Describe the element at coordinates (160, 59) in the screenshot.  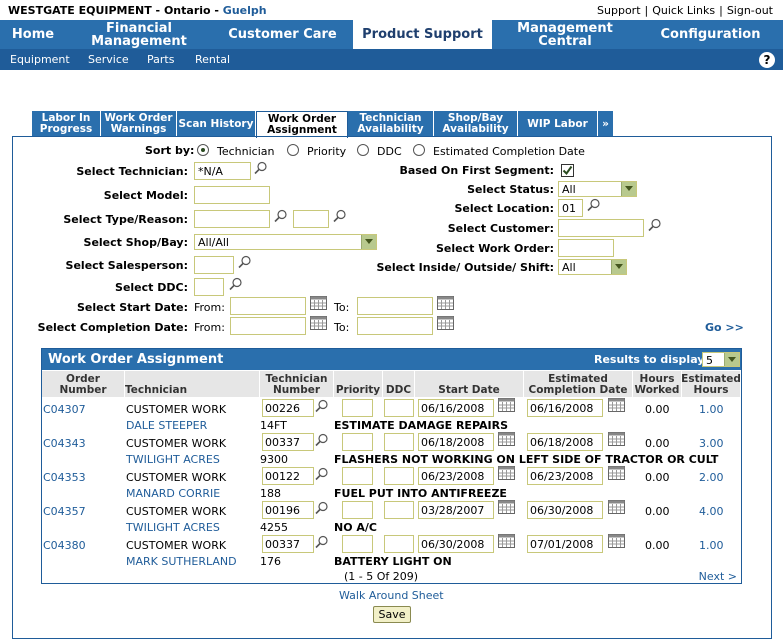
I see `subnav-parts: Parts` at that location.